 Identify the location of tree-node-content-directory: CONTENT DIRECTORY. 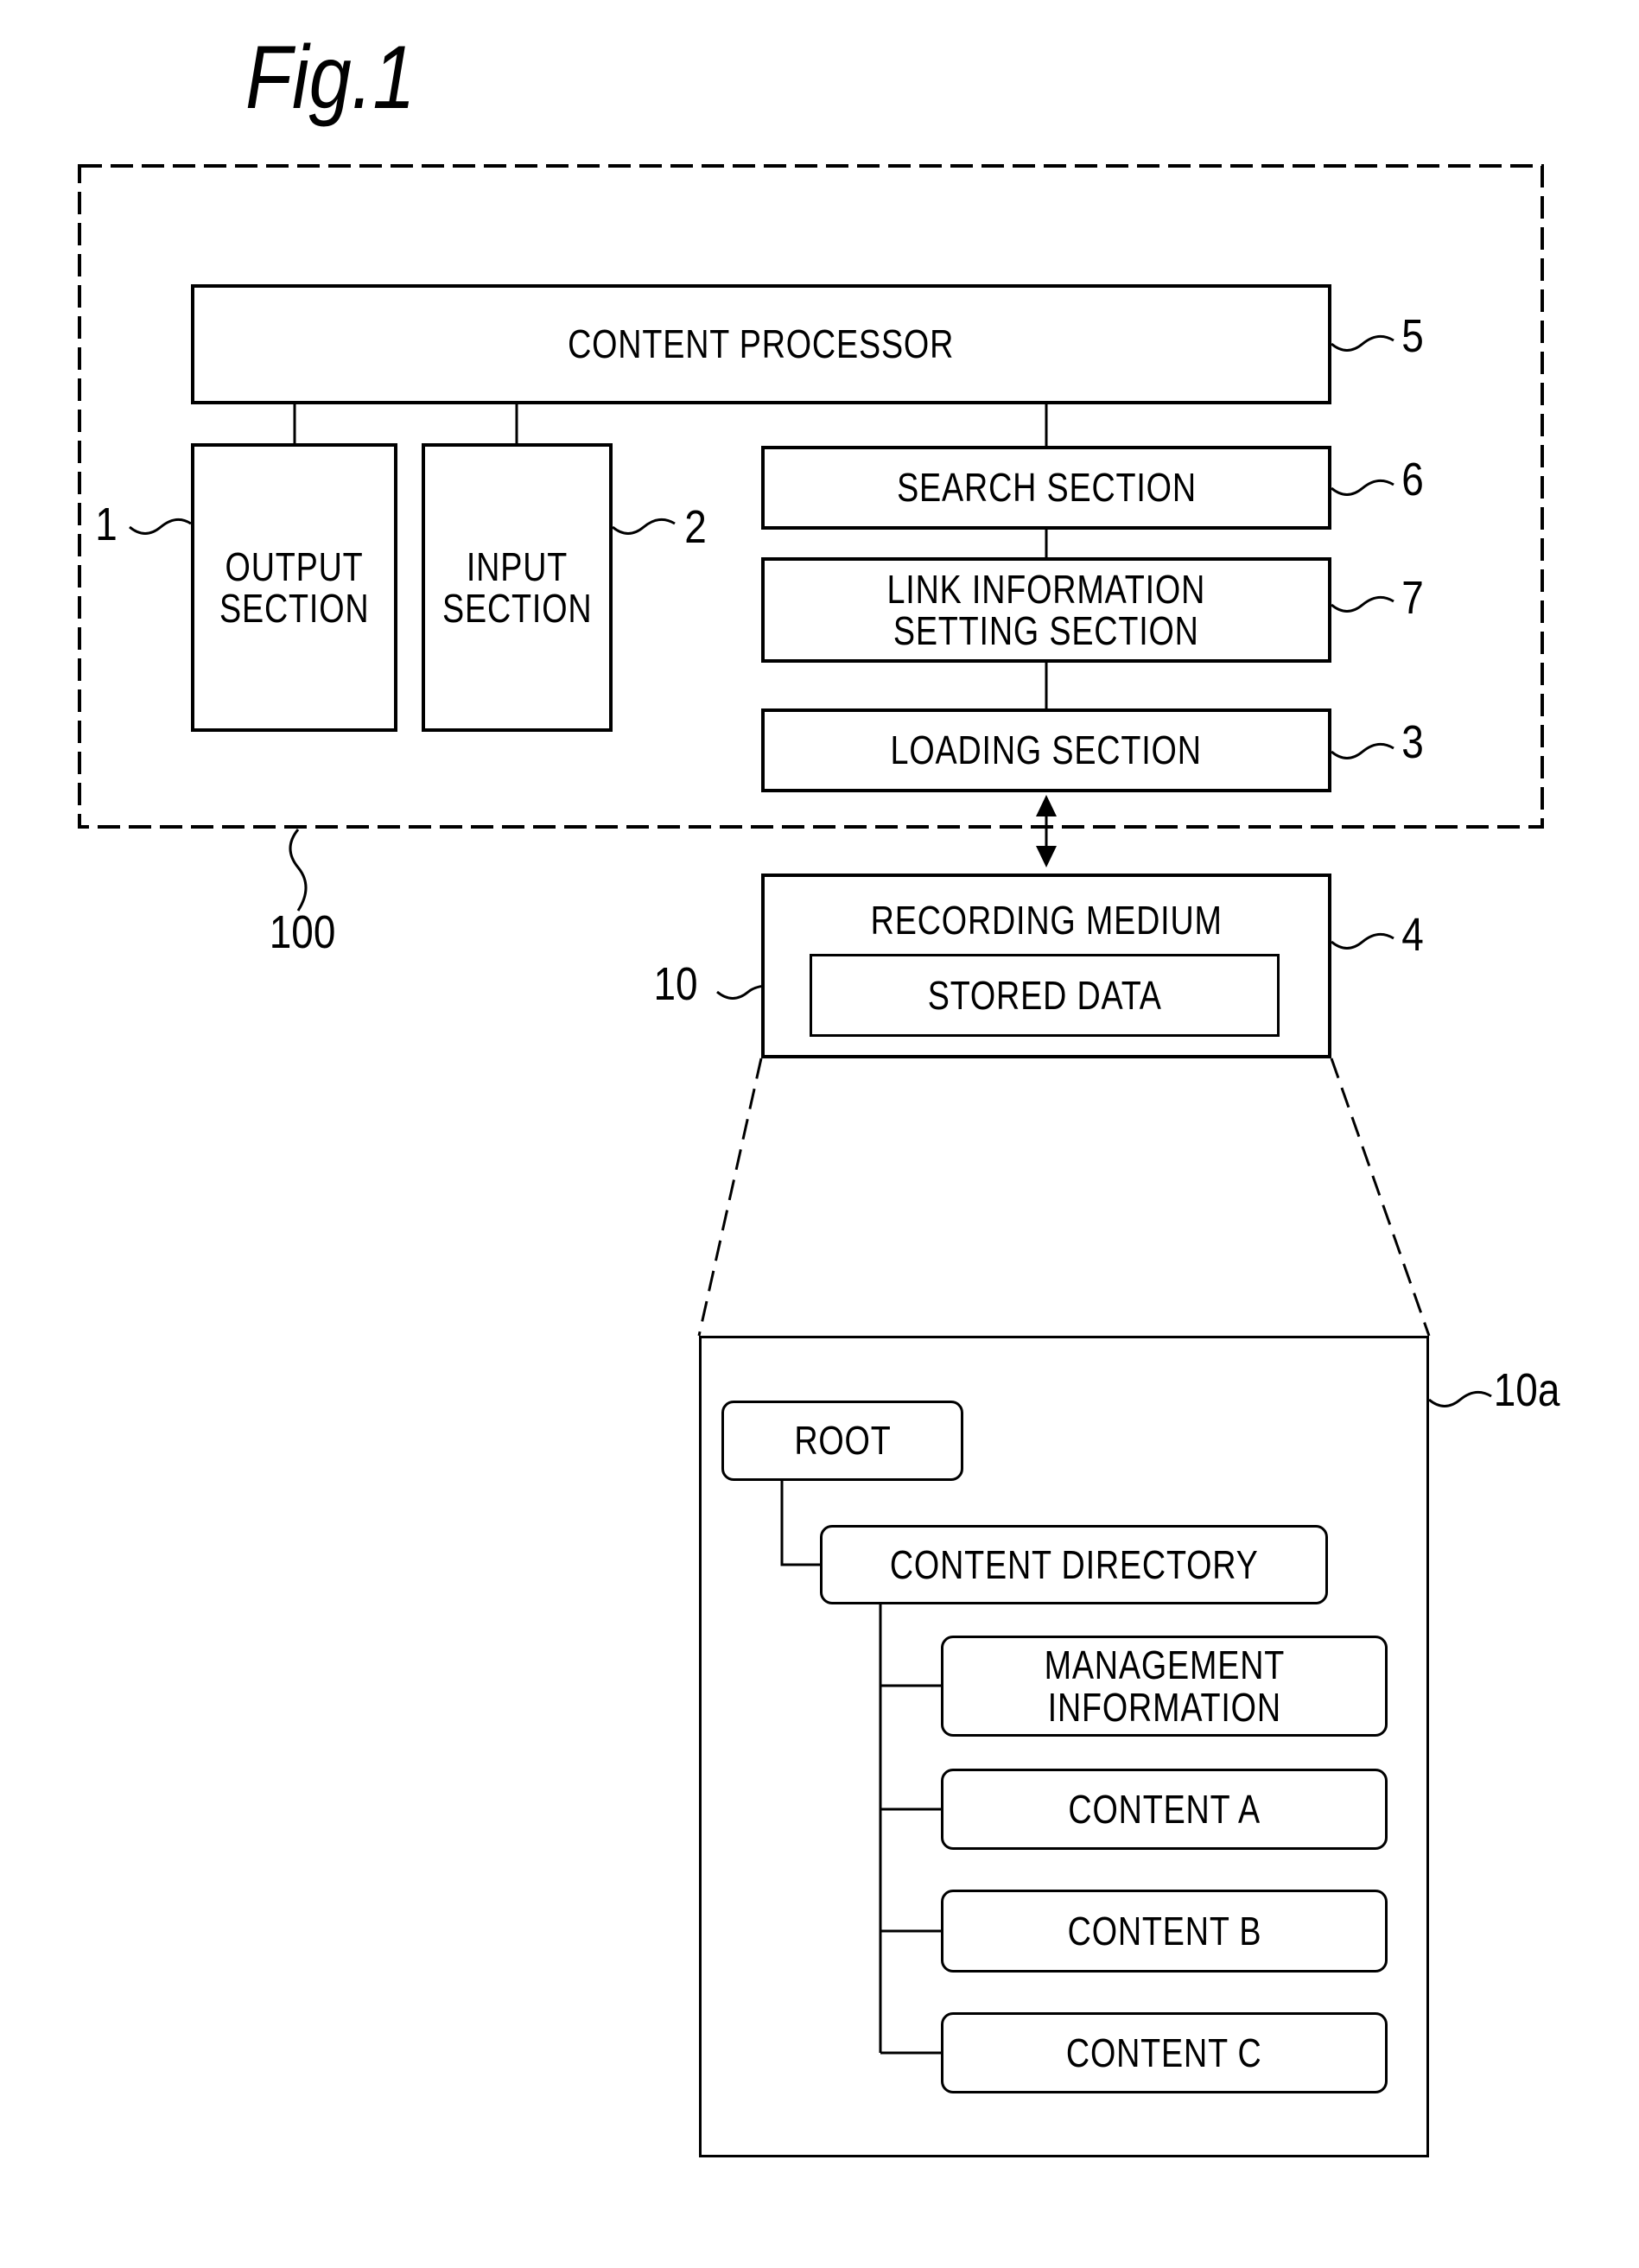
(1074, 1564).